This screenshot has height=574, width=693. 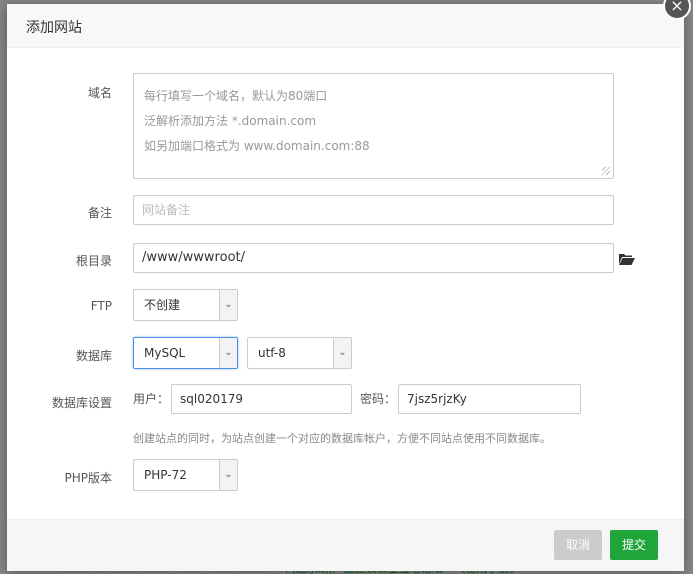 What do you see at coordinates (165, 475) in the screenshot?
I see `php-selected: PHP-72` at bounding box center [165, 475].